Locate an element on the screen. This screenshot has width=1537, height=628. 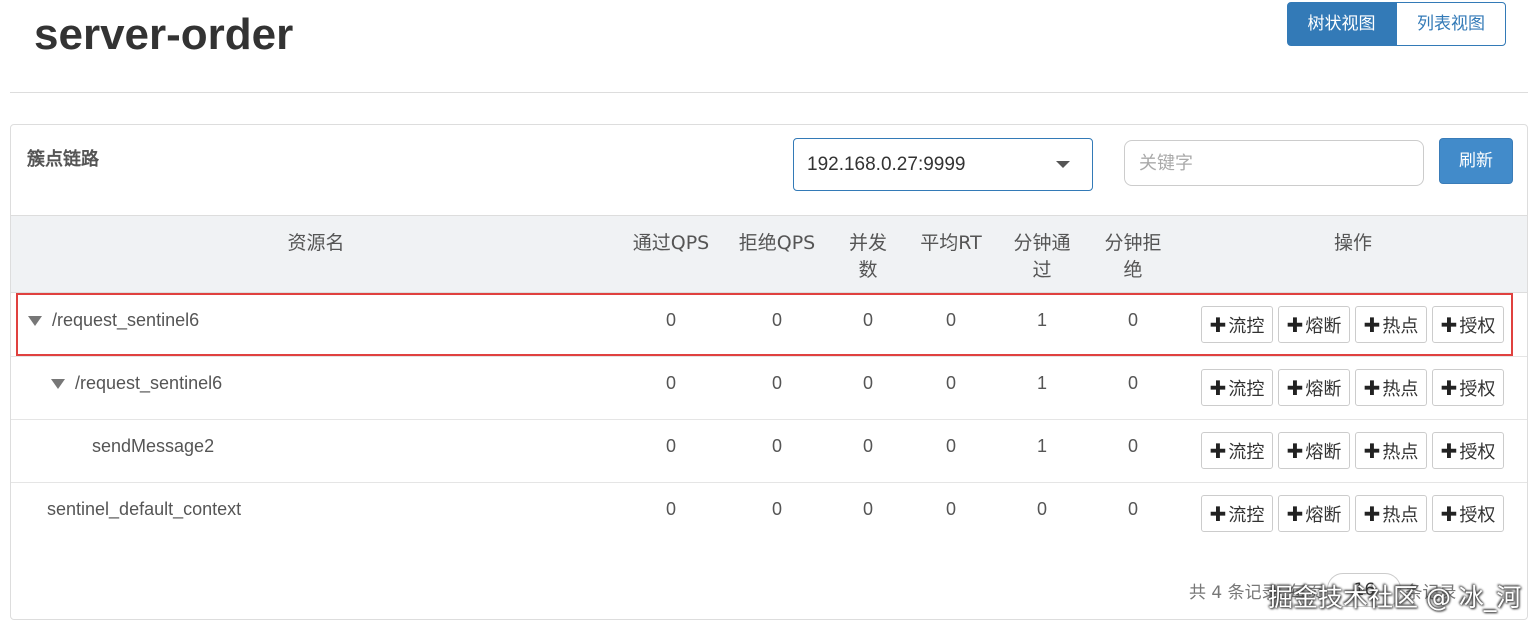
col-minute-pass-line2: 过 is located at coordinates (1042, 270).